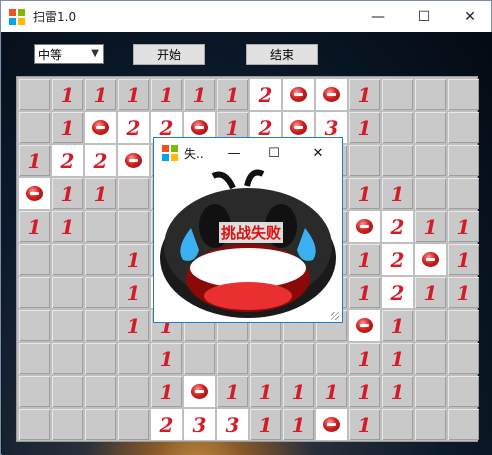  What do you see at coordinates (234, 153) in the screenshot?
I see `dialog-minimize-button: —` at bounding box center [234, 153].